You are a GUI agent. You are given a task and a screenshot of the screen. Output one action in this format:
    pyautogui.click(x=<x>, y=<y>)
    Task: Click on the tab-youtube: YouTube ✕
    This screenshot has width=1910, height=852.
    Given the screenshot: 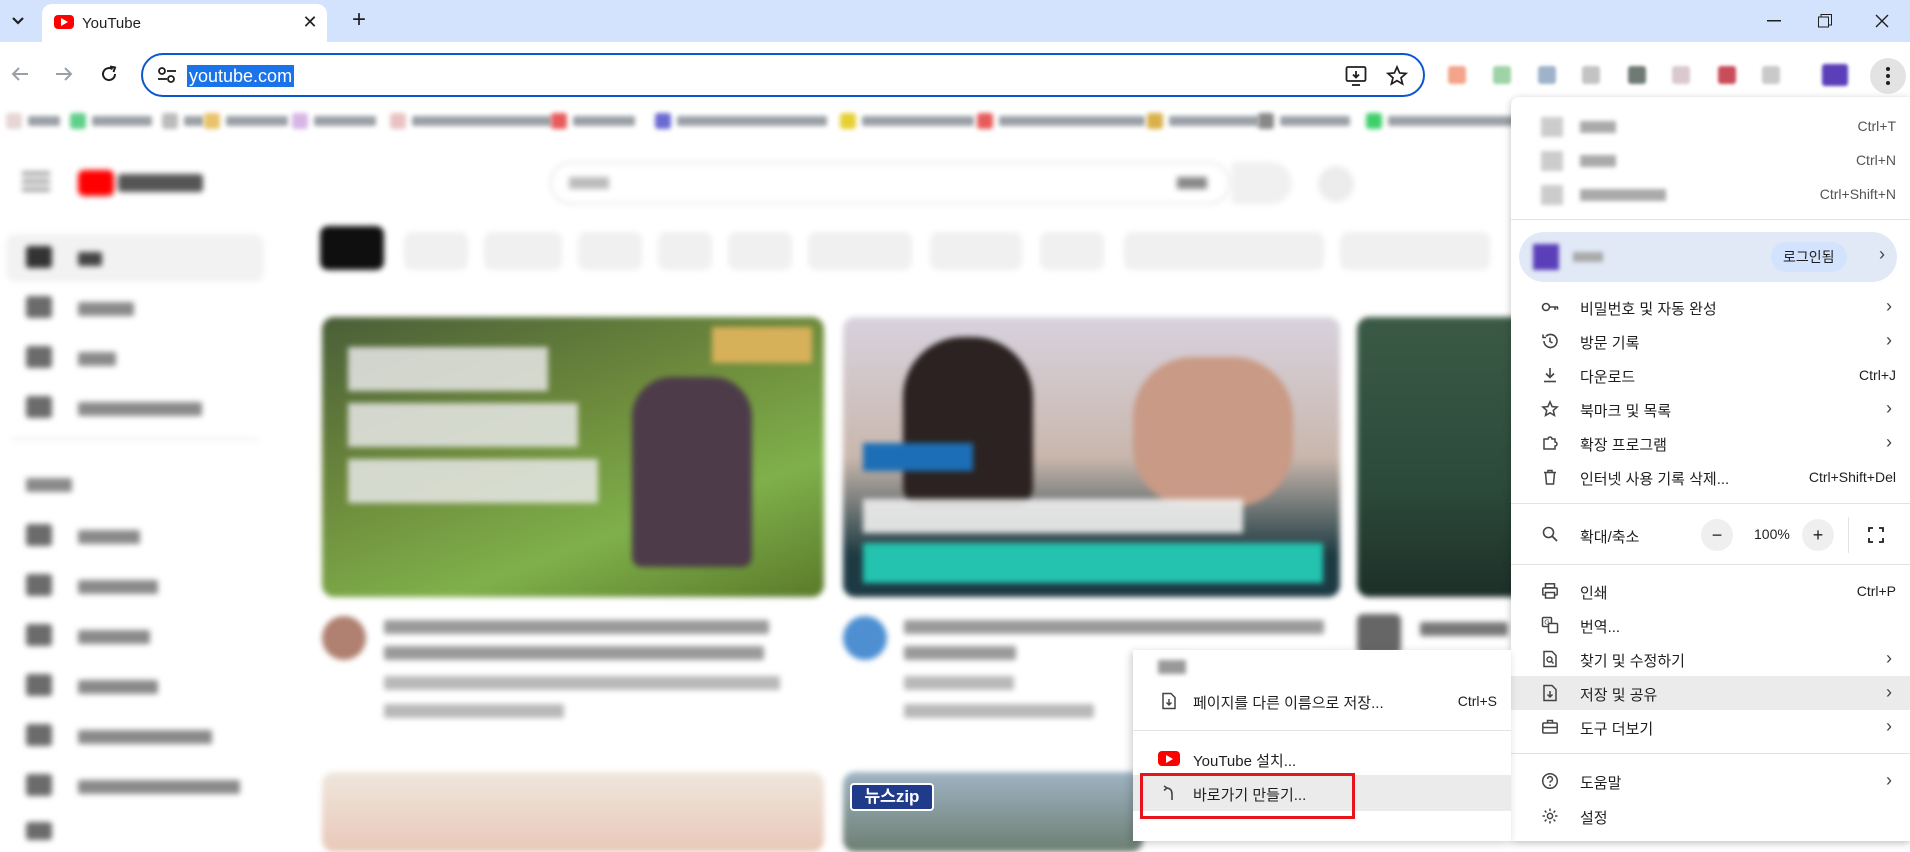 What is the action you would take?
    pyautogui.click(x=184, y=23)
    